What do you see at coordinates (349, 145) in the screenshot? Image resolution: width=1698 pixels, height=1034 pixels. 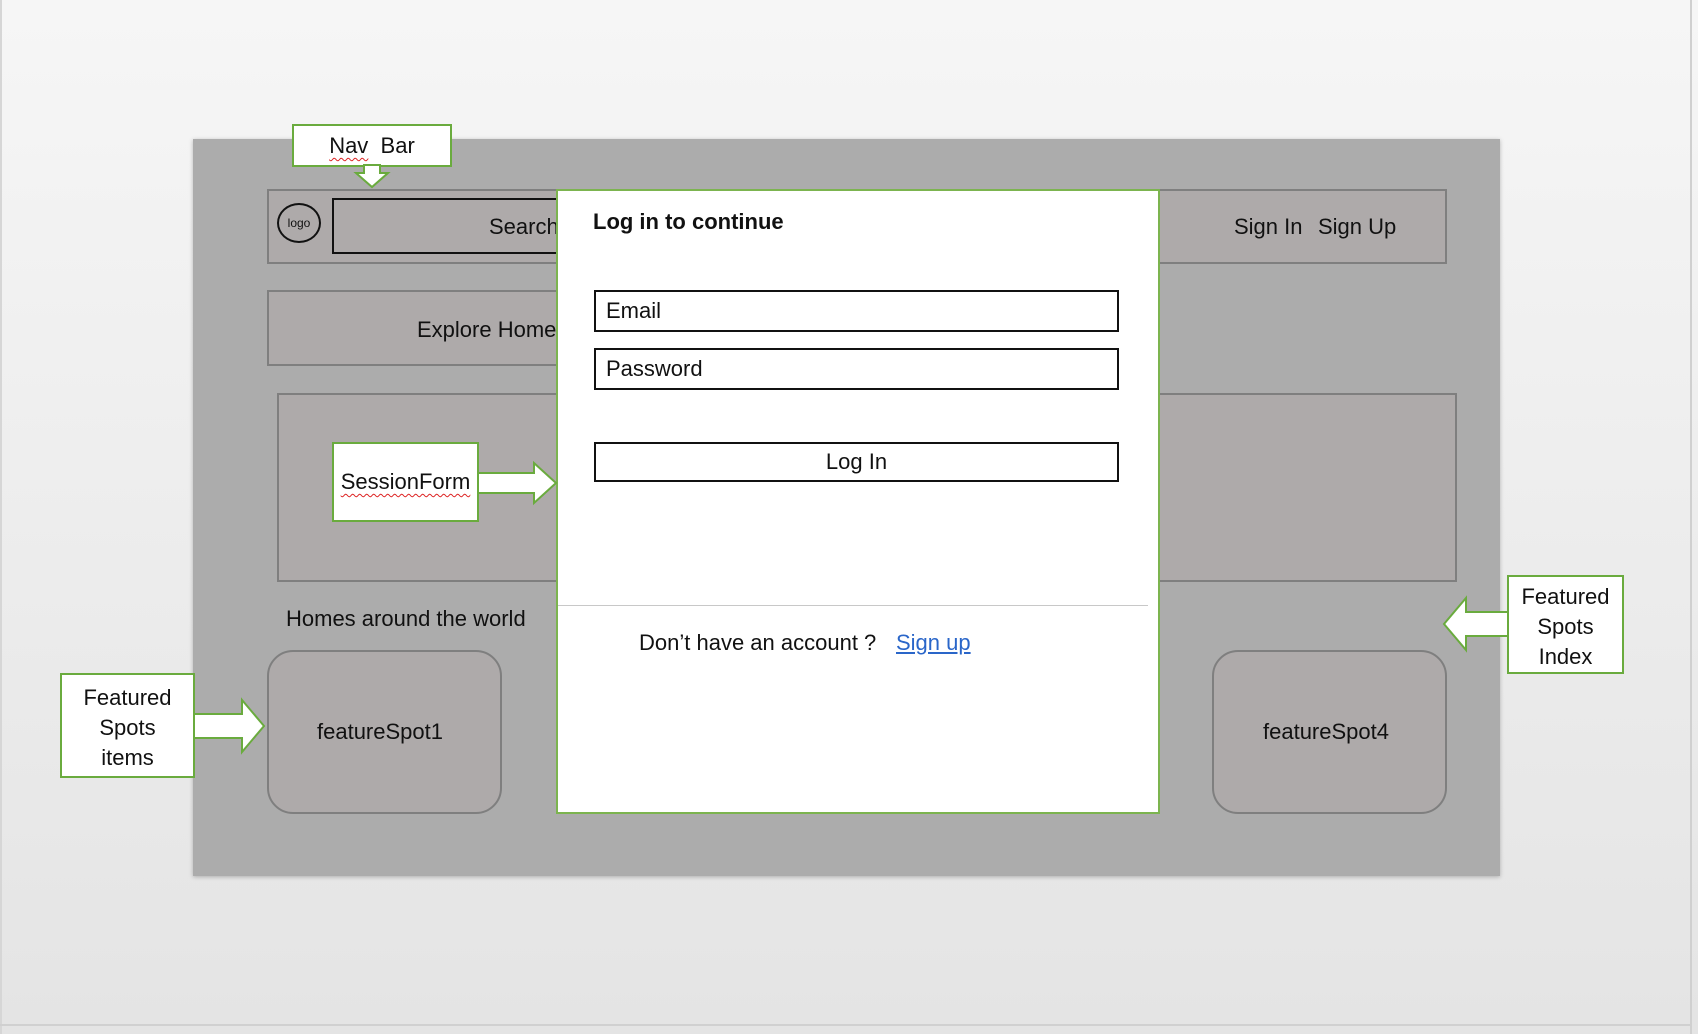 I see `nav-bar-callout-word: Nav` at bounding box center [349, 145].